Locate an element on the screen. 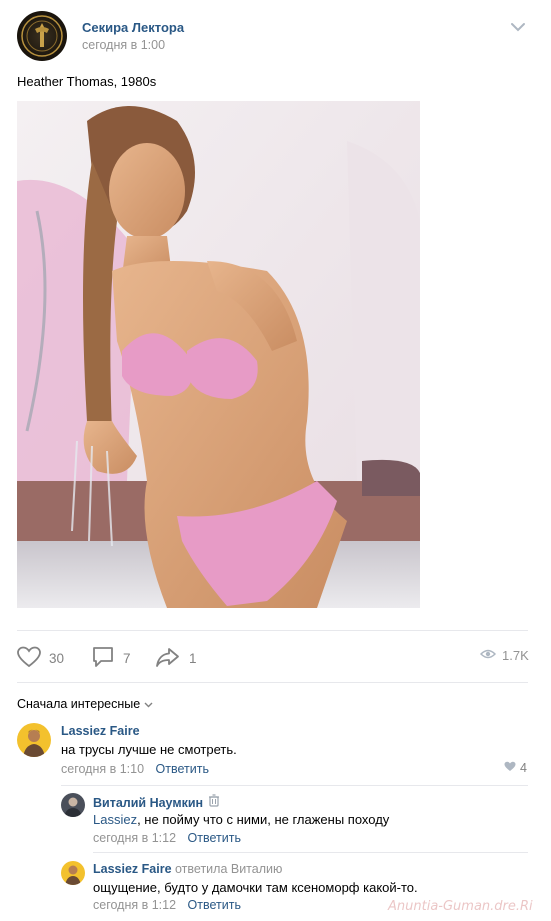 The image size is (551, 921). views-counter: 1.7K is located at coordinates (504, 655).